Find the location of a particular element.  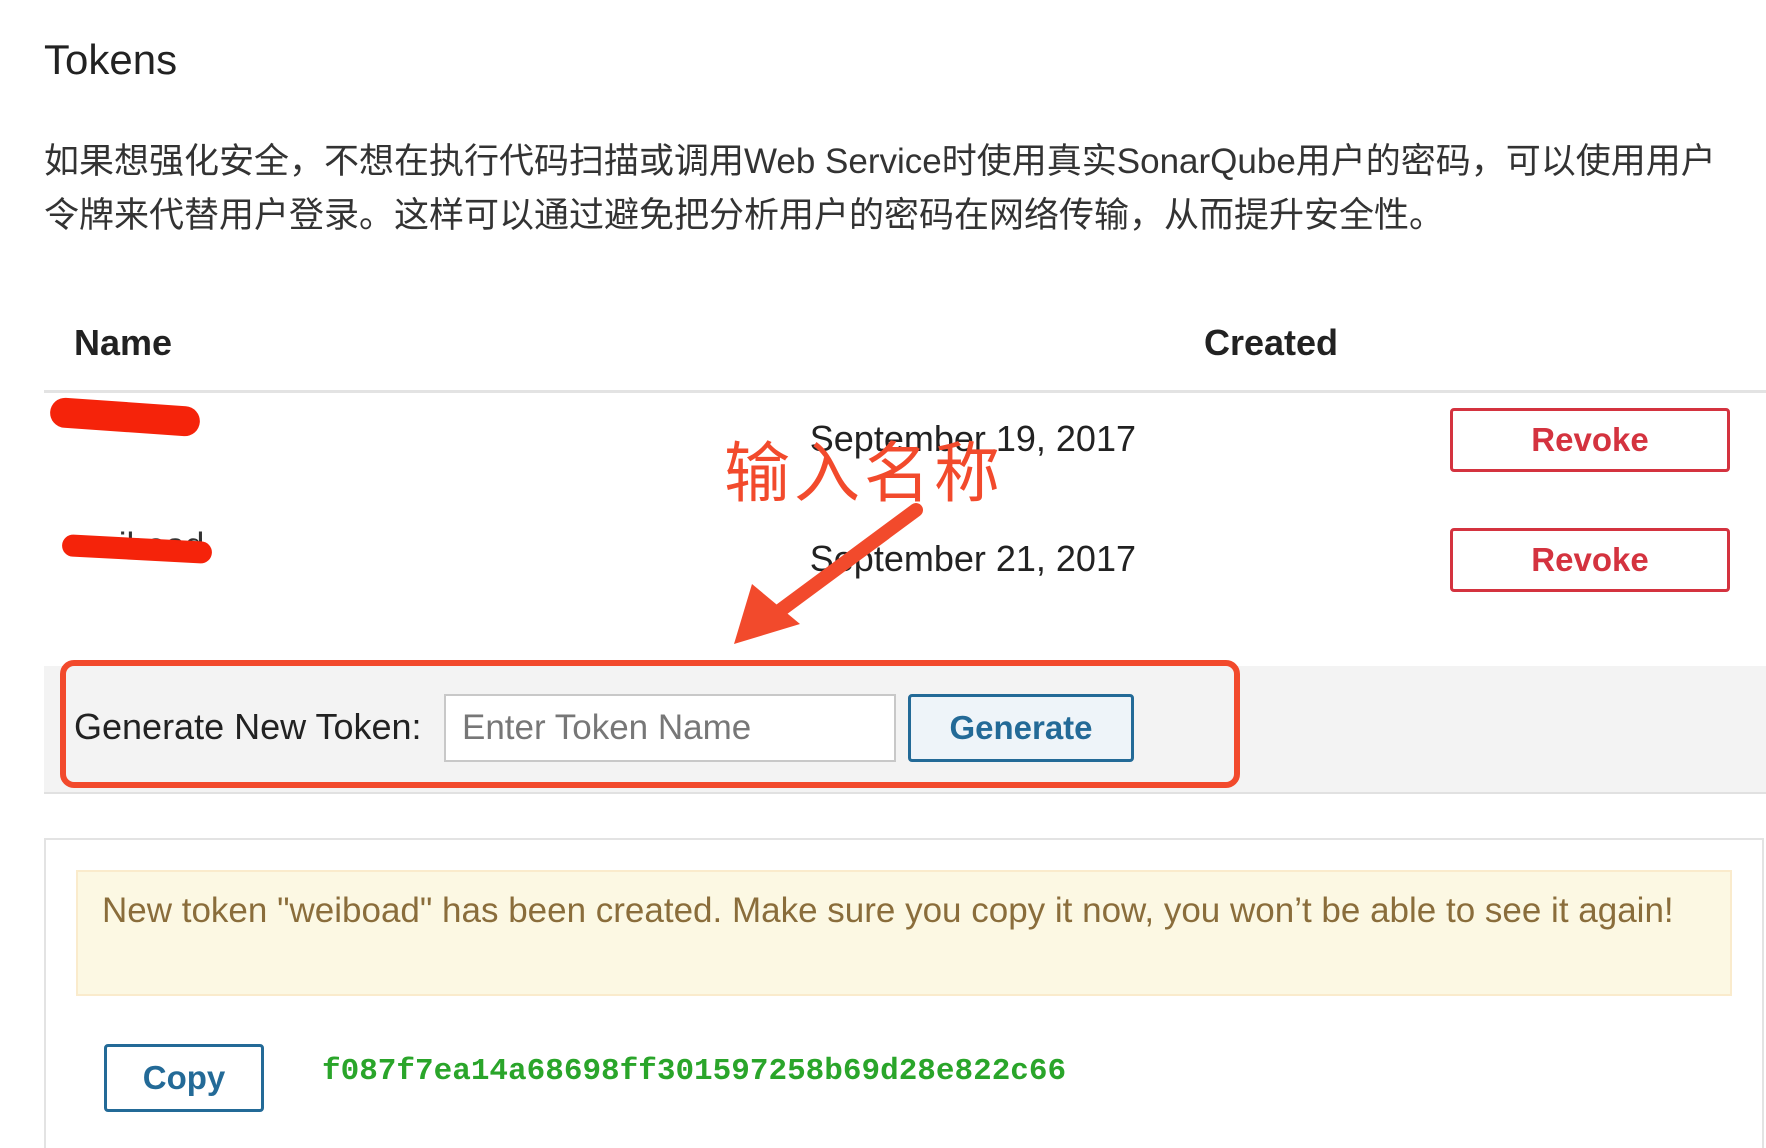

tokens-table-header: Name Created is located at coordinates (905, 351).